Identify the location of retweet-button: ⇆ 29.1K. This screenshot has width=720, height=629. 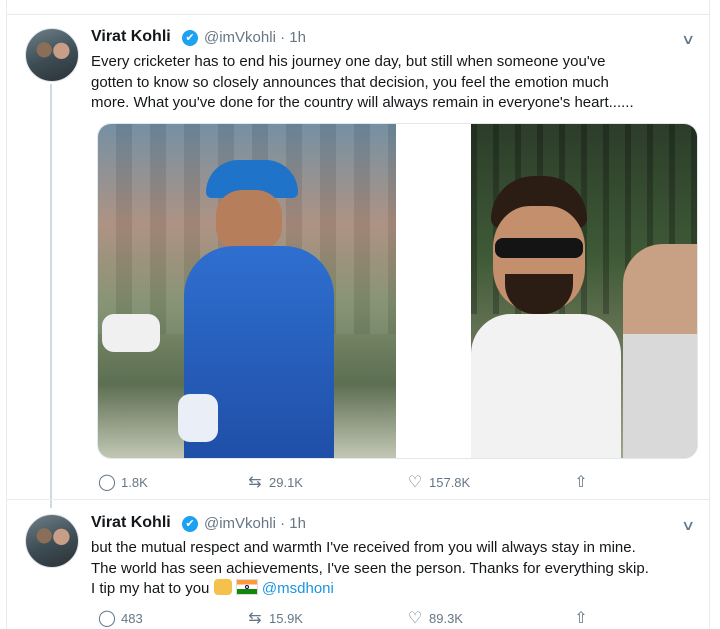
(274, 482).